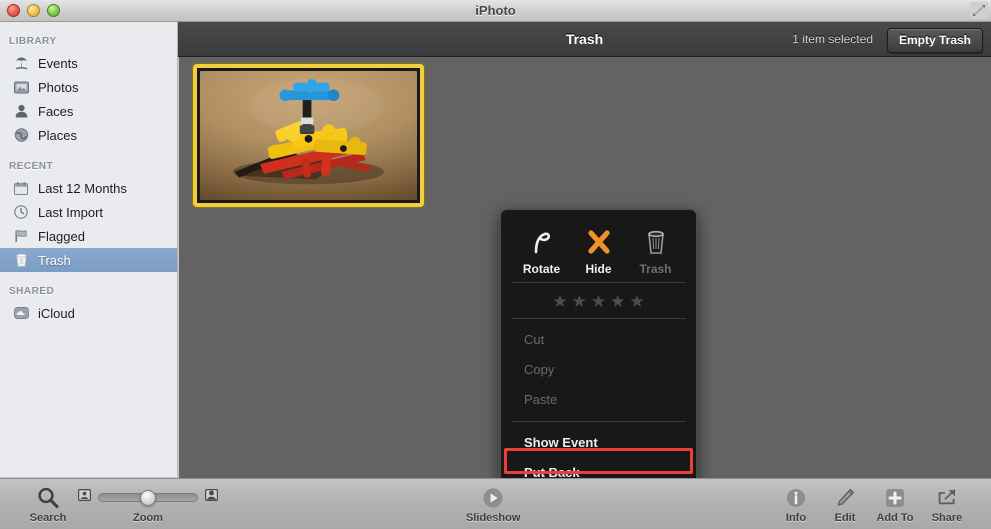 The height and width of the screenshot is (529, 991). I want to click on star-5: ★, so click(636, 301).